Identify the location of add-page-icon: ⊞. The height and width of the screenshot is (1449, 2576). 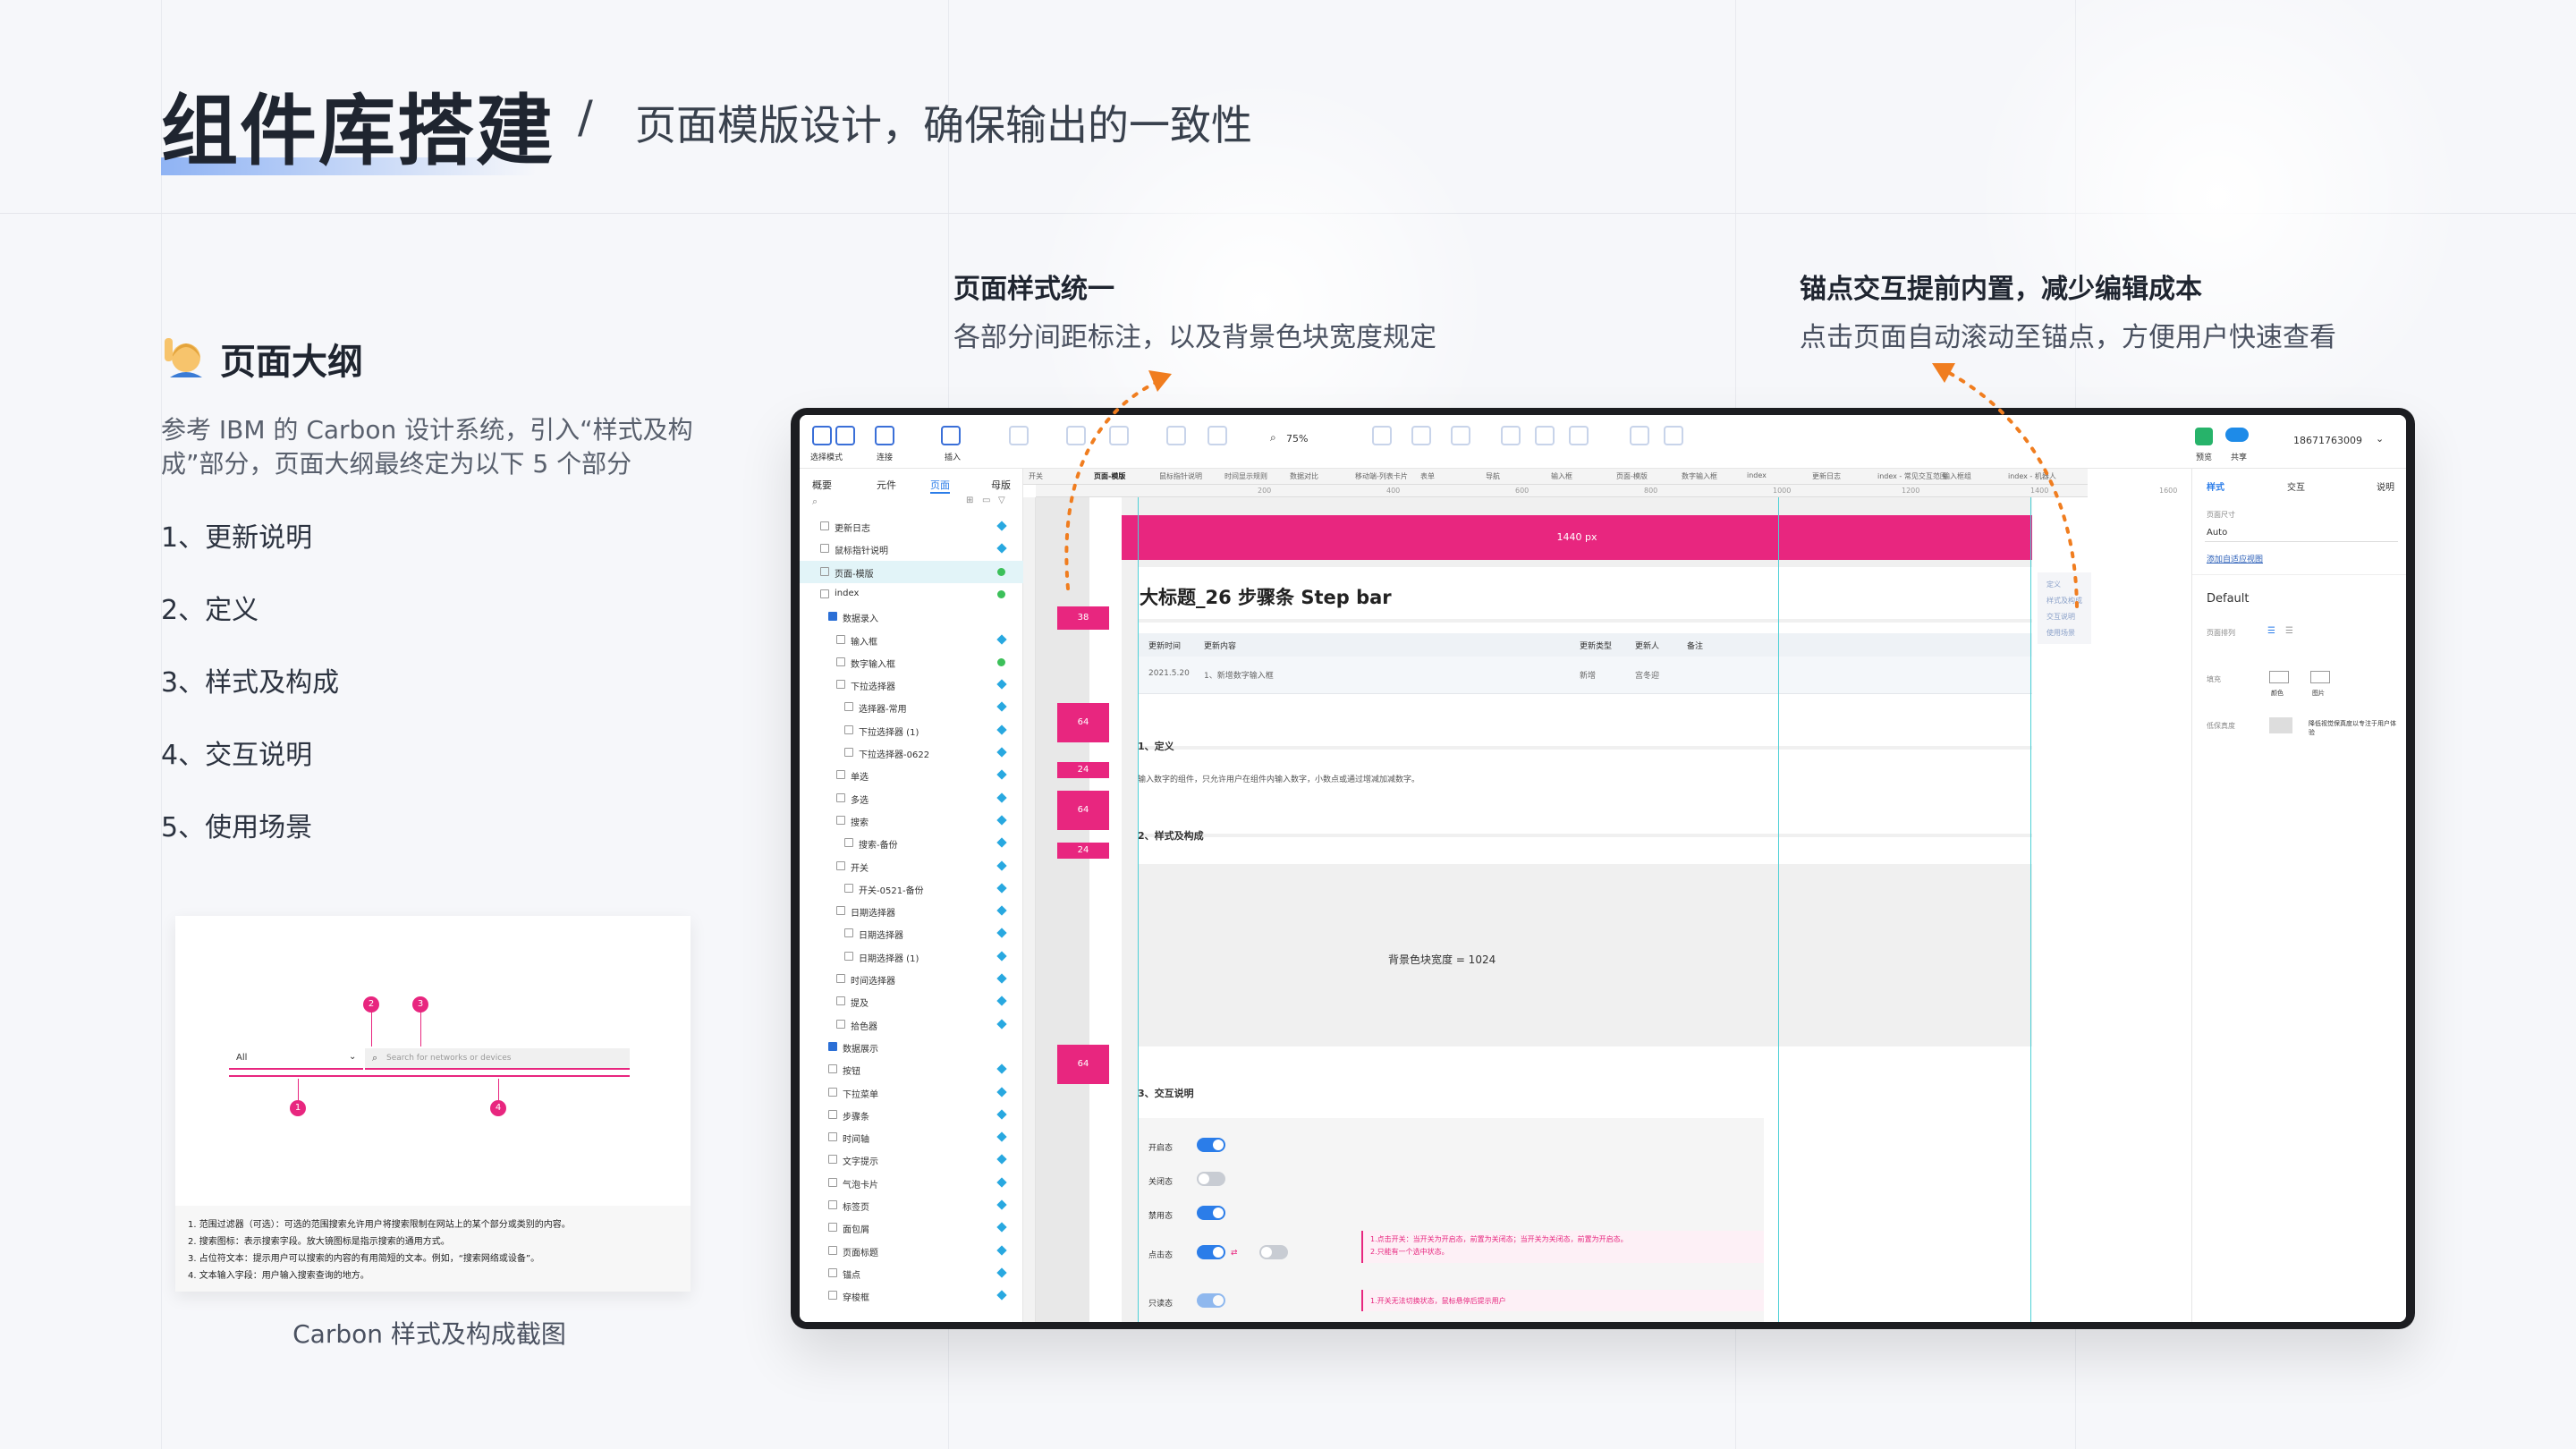
(969, 500).